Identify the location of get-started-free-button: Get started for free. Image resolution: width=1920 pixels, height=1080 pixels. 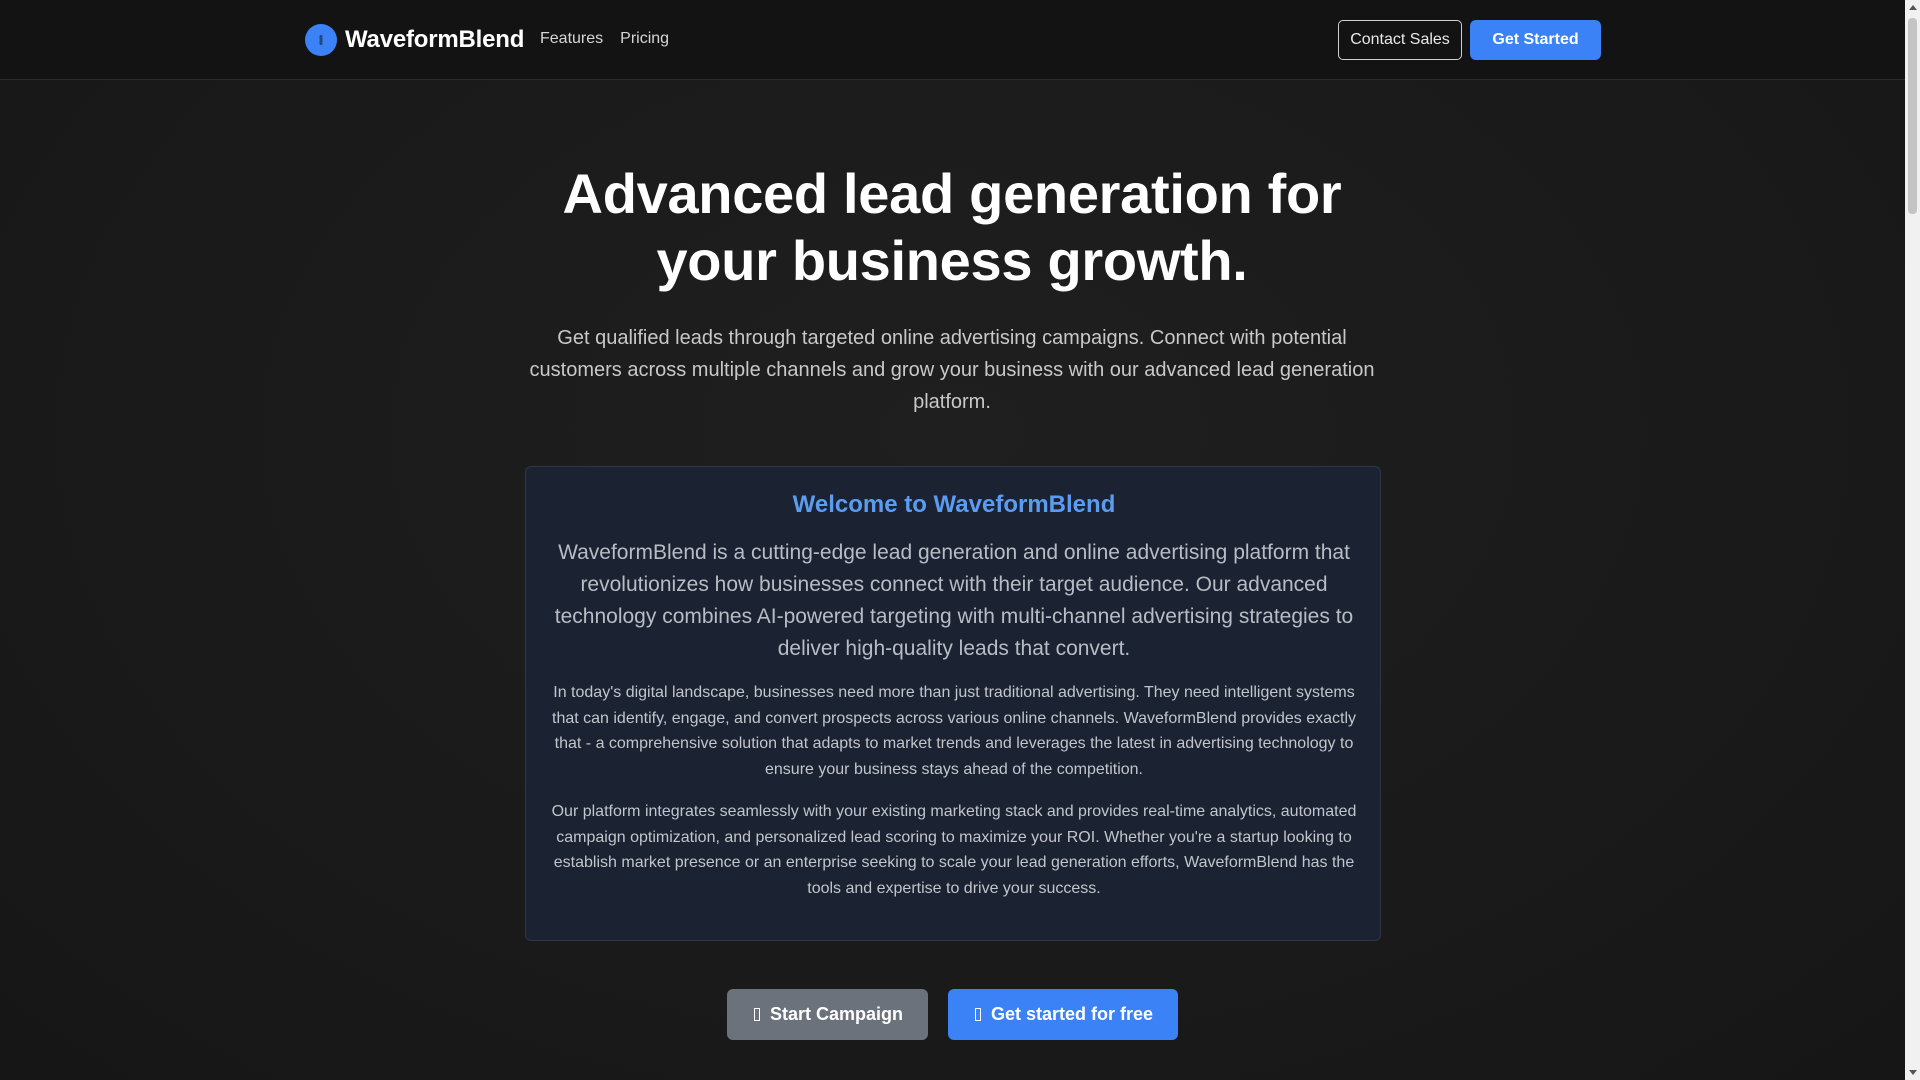
(1063, 1014).